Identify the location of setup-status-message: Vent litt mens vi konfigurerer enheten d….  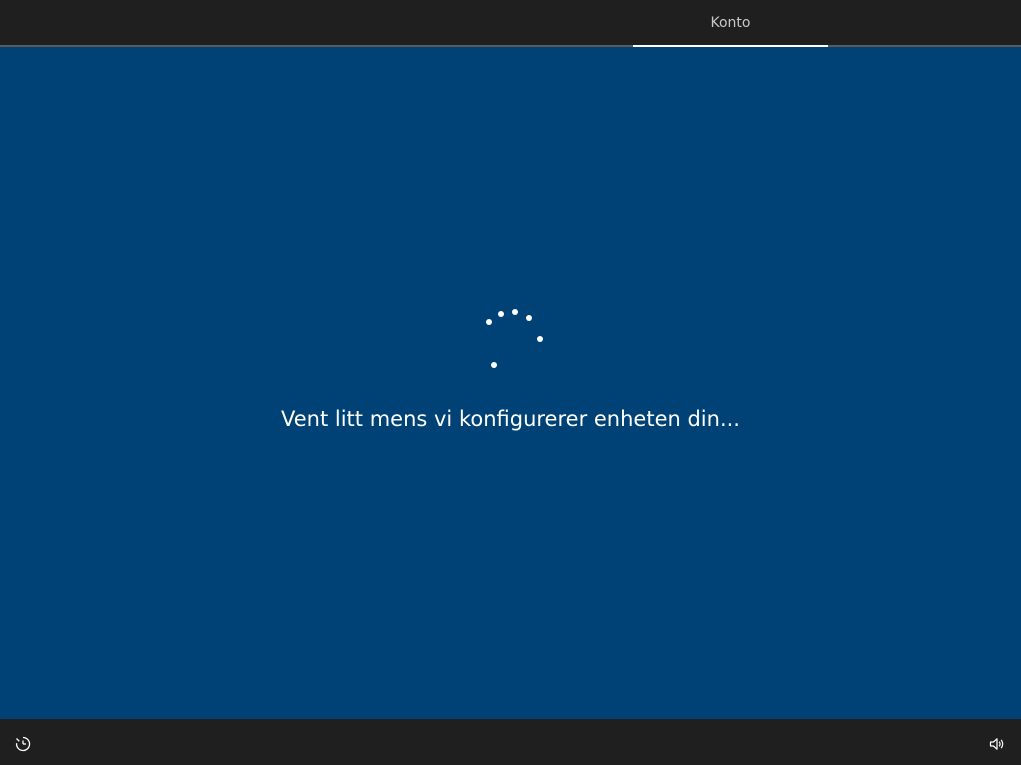
(510, 419).